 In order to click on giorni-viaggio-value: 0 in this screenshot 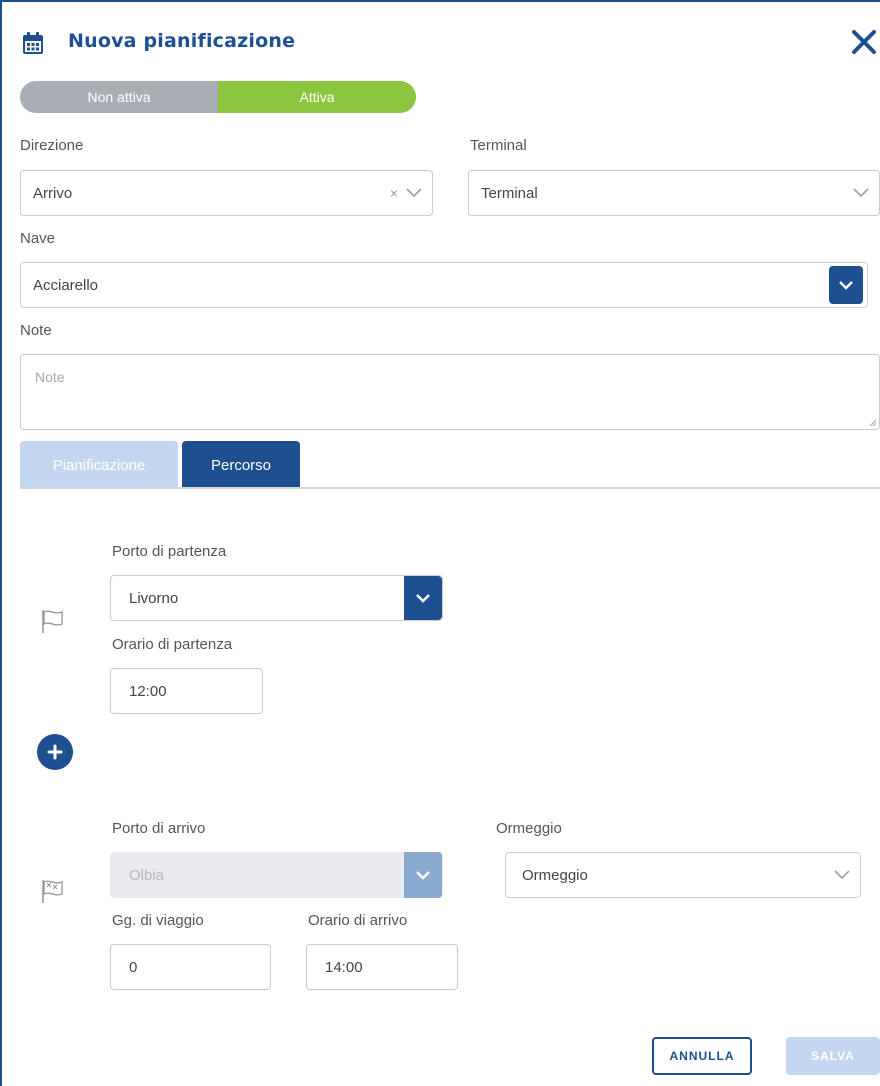, I will do `click(133, 967)`.